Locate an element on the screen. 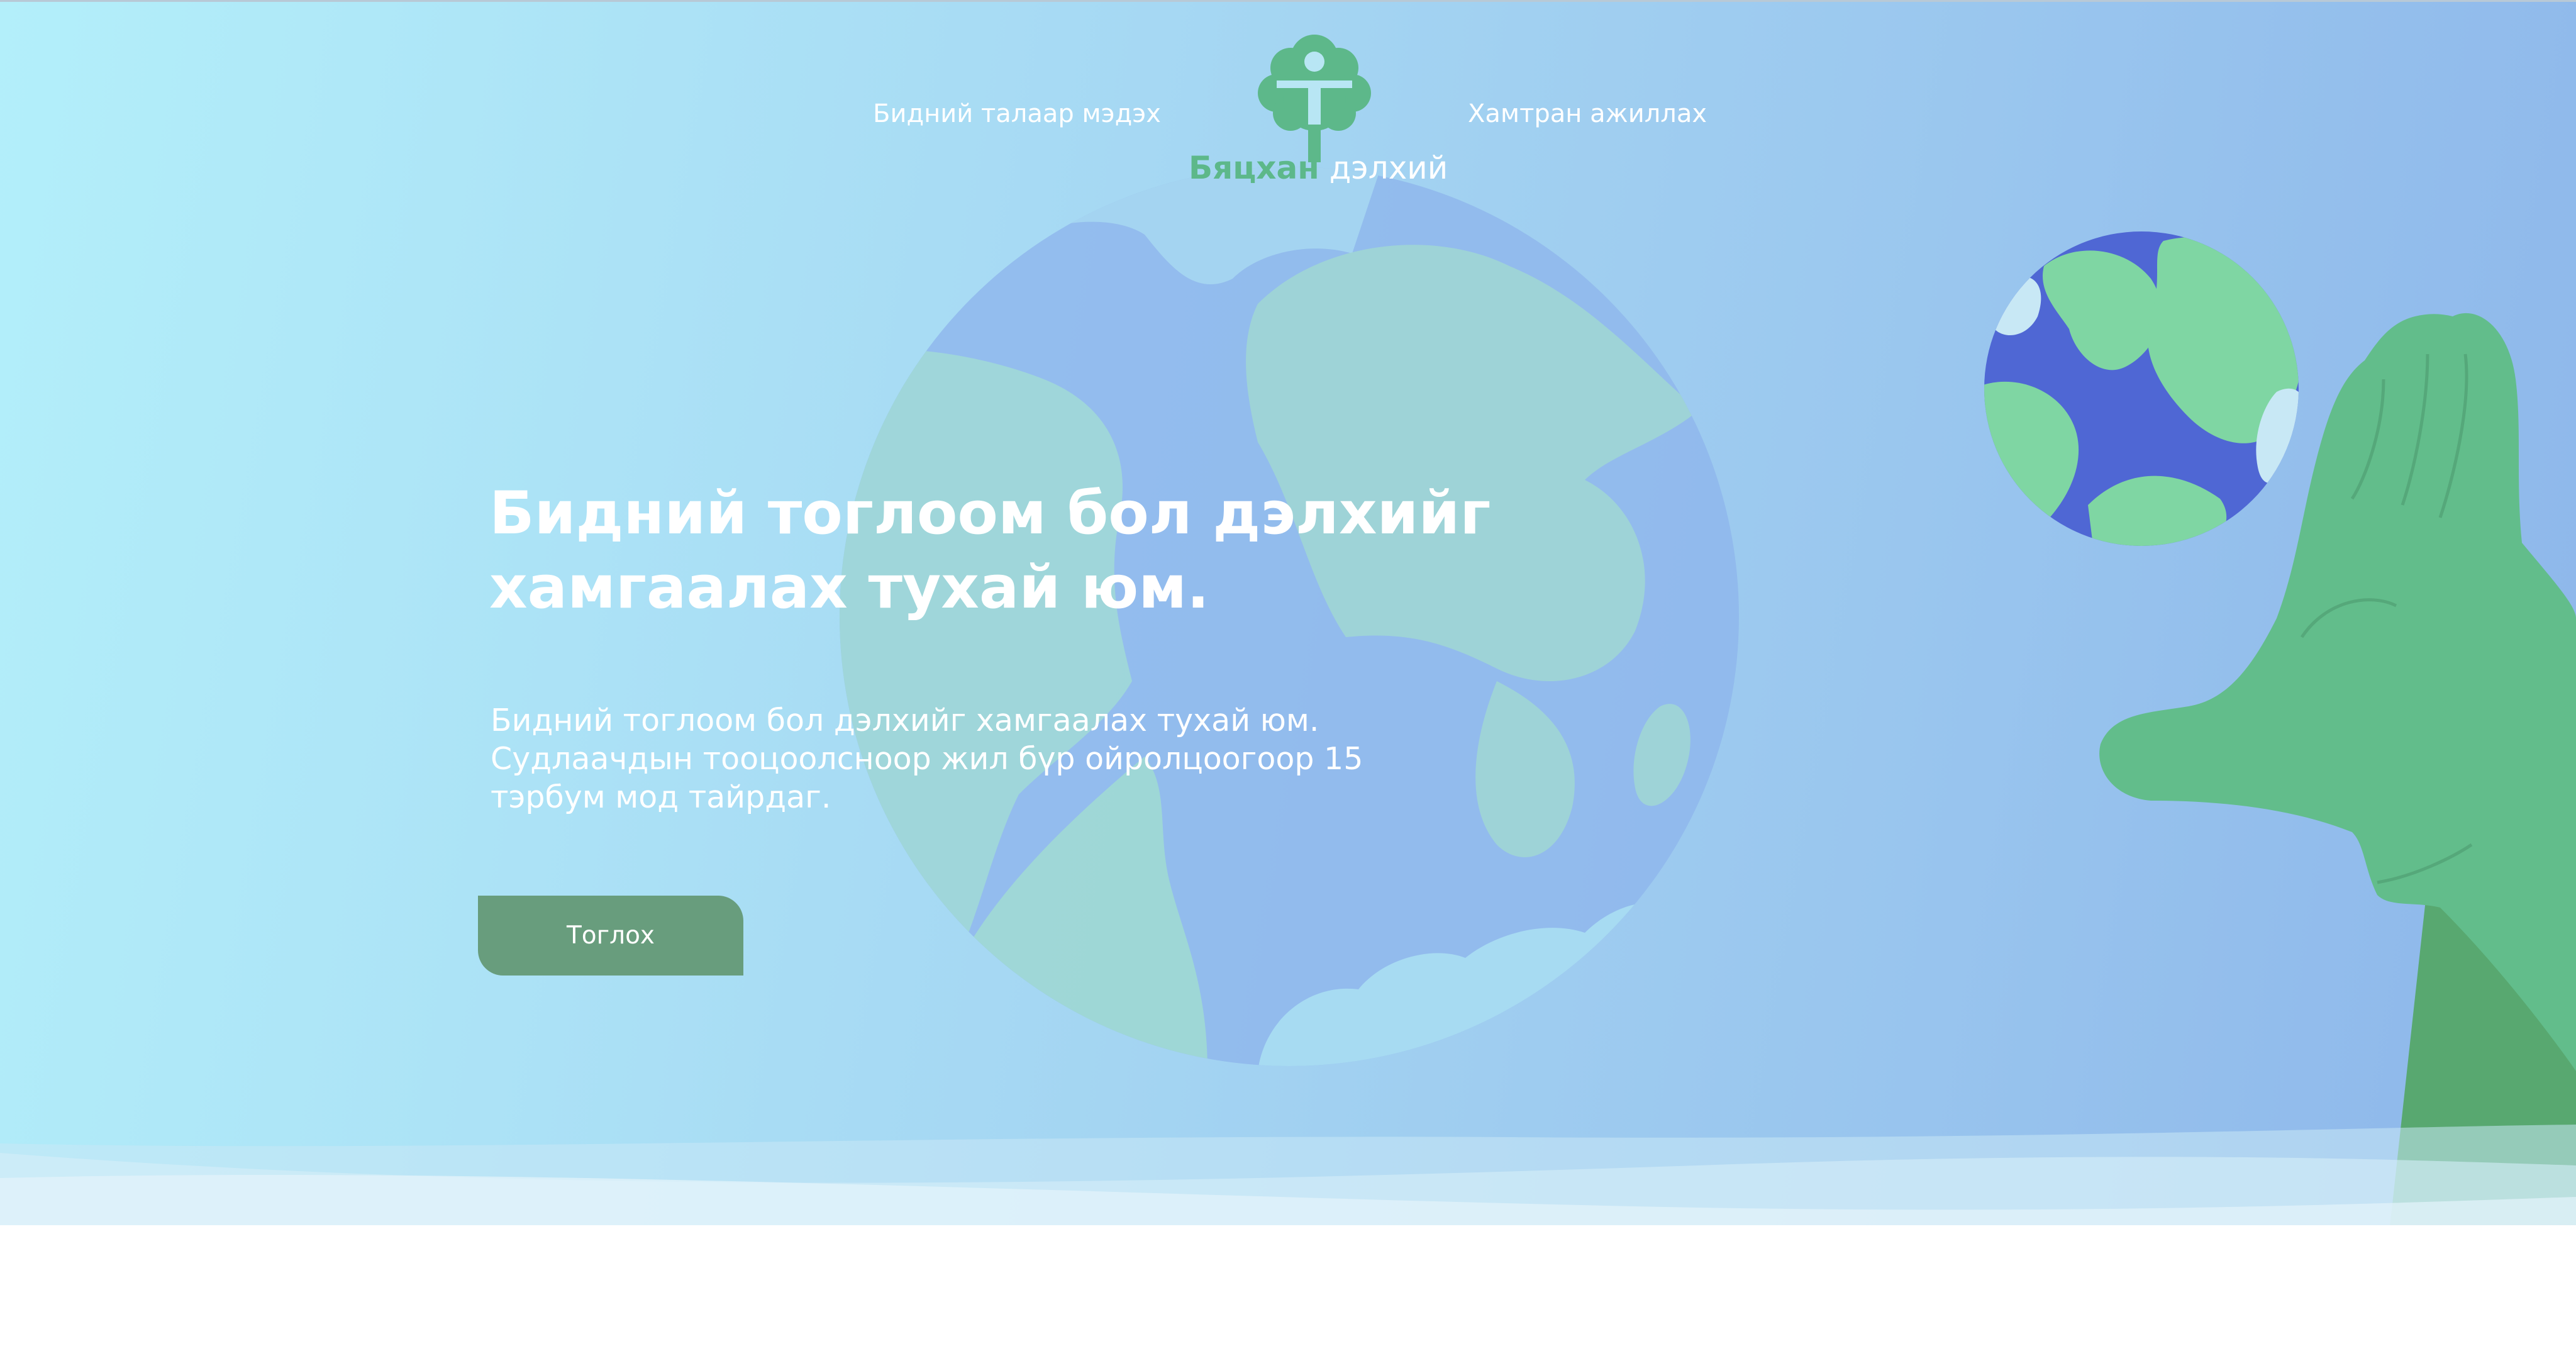  logo-name-light: дэлхий is located at coordinates (1388, 168).